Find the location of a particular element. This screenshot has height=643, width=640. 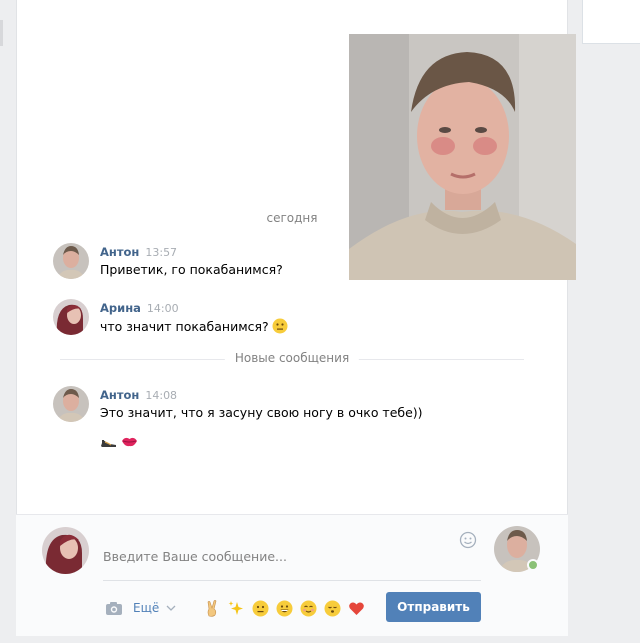

message-time: 13:57 is located at coordinates (161, 252).